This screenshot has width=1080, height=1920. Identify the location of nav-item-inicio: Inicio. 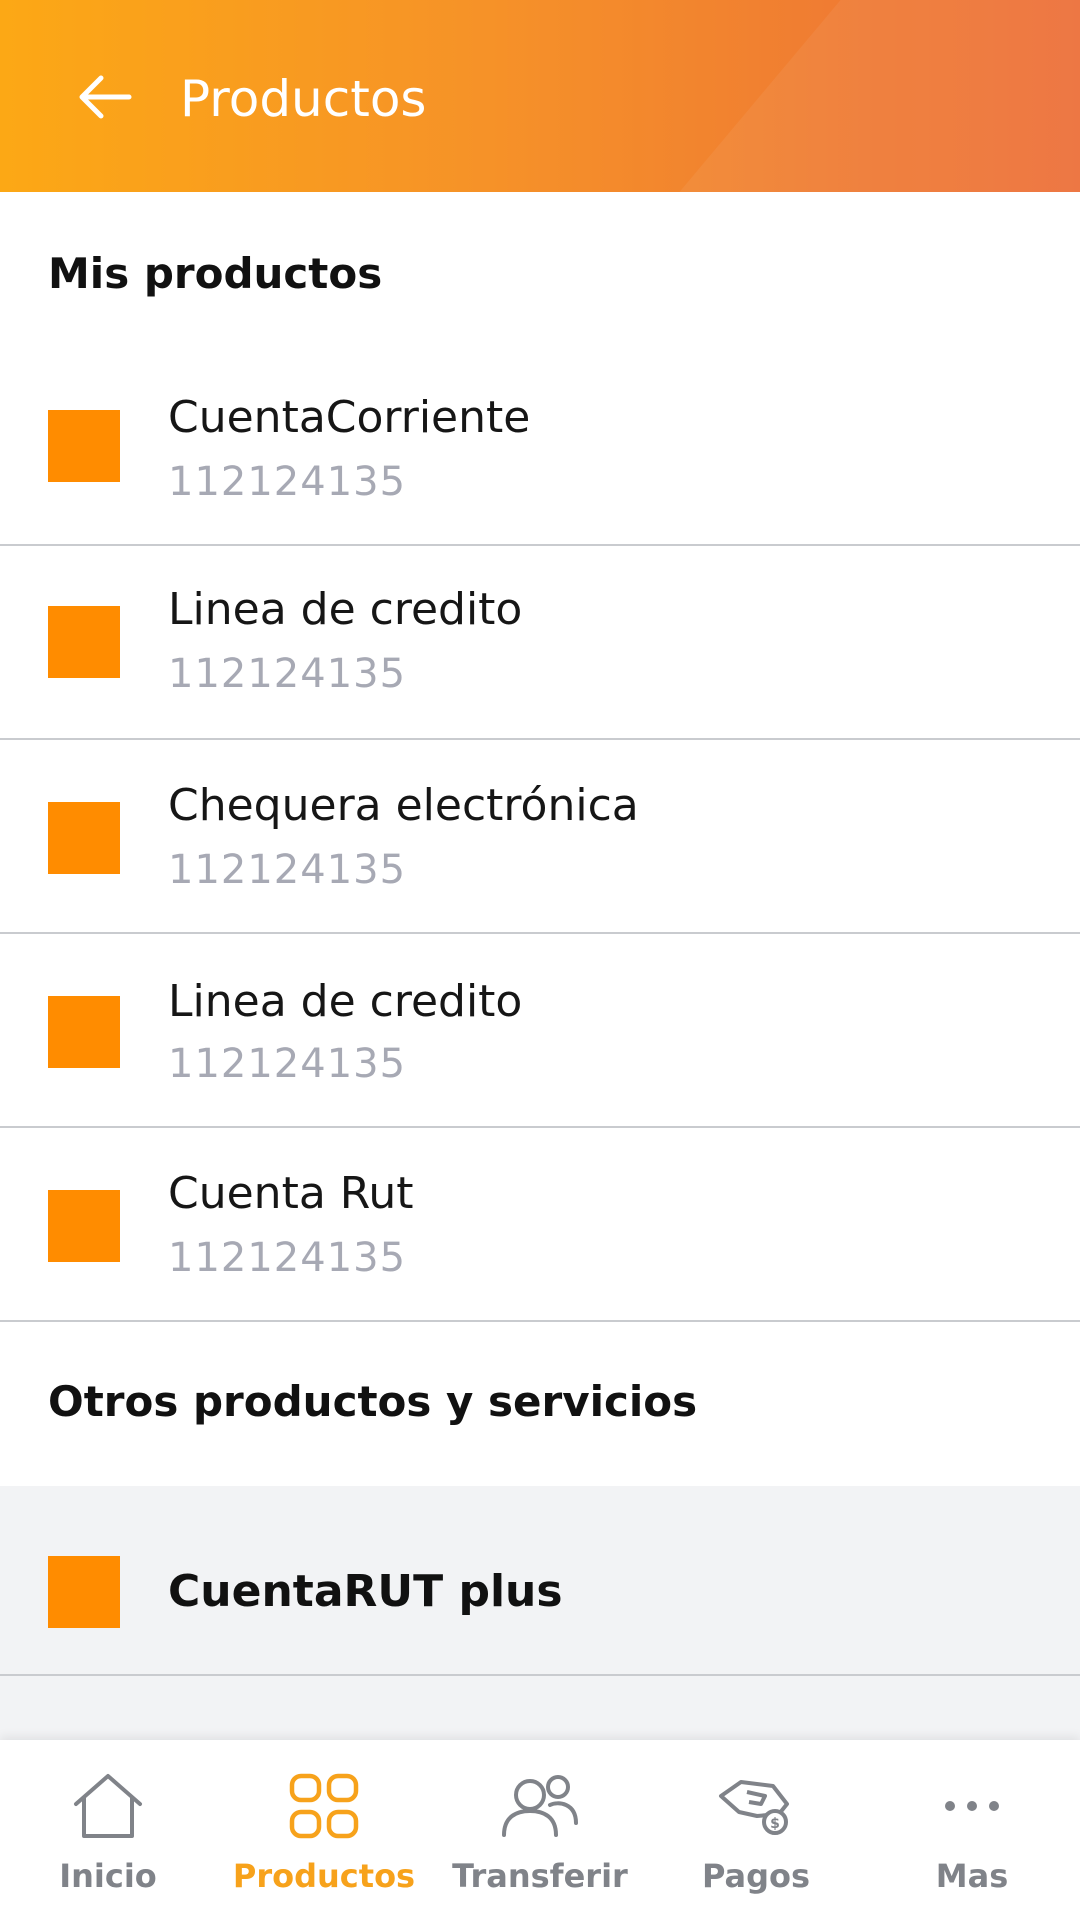
(108, 1830).